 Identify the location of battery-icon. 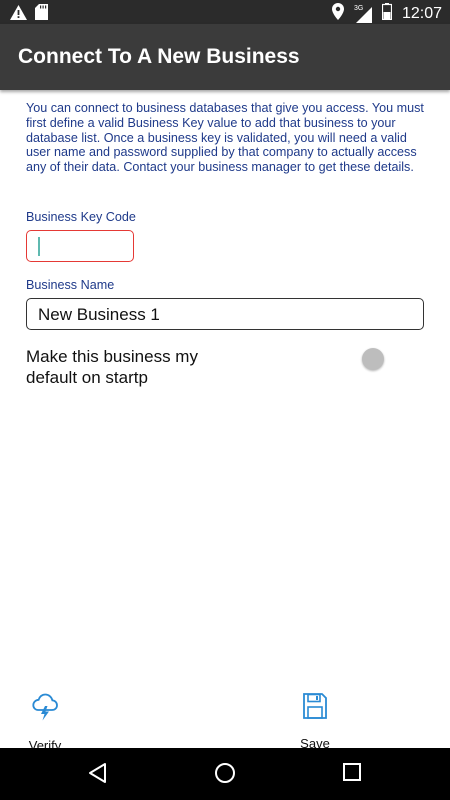
(387, 14).